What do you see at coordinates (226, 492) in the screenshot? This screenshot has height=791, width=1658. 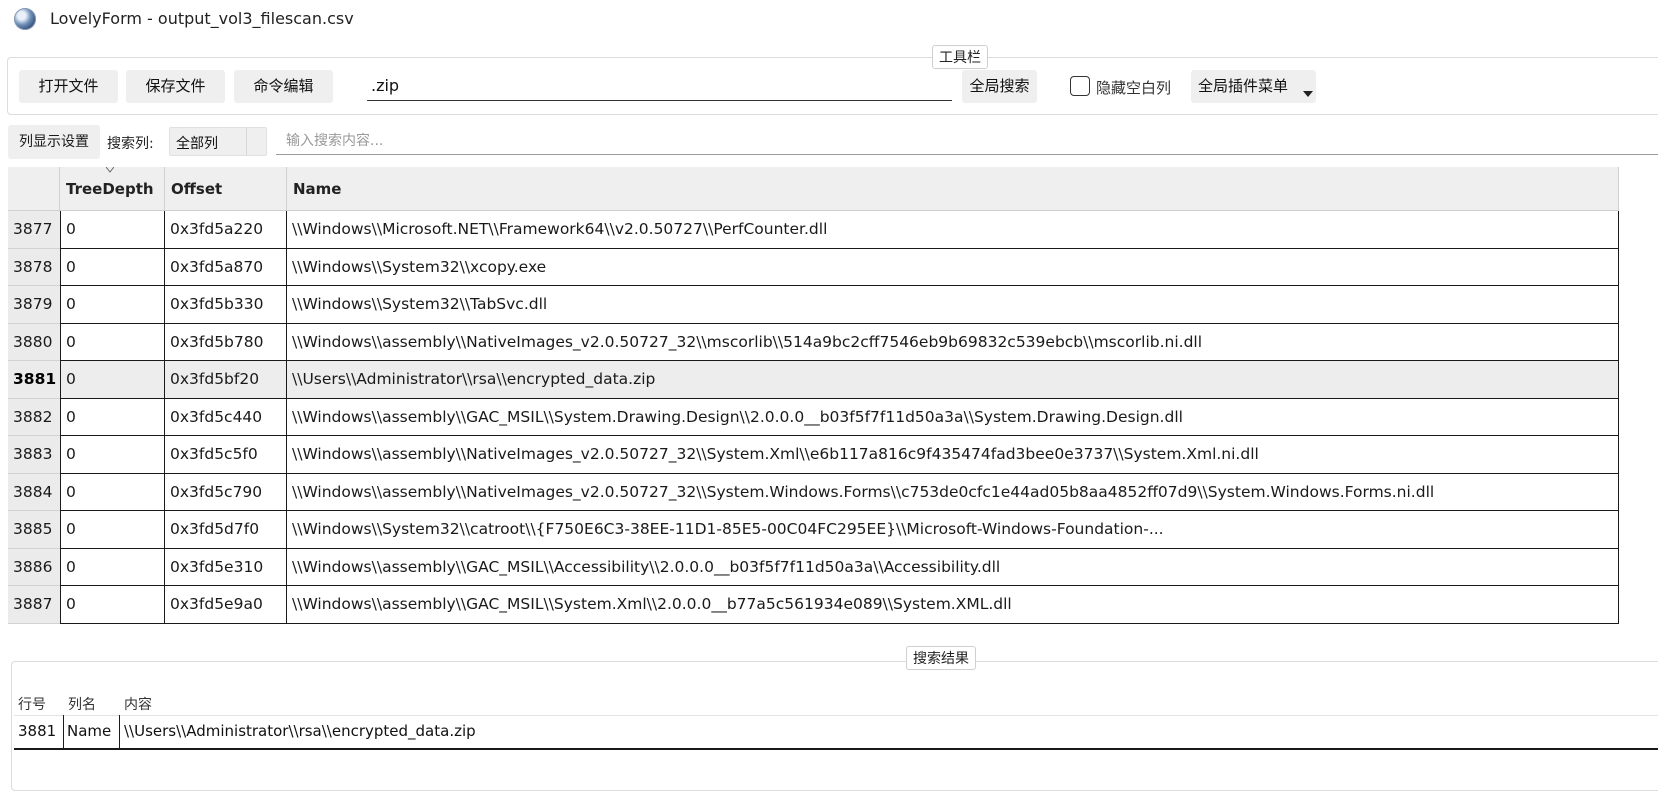 I see `cell-offset: 0x3fd5c790` at bounding box center [226, 492].